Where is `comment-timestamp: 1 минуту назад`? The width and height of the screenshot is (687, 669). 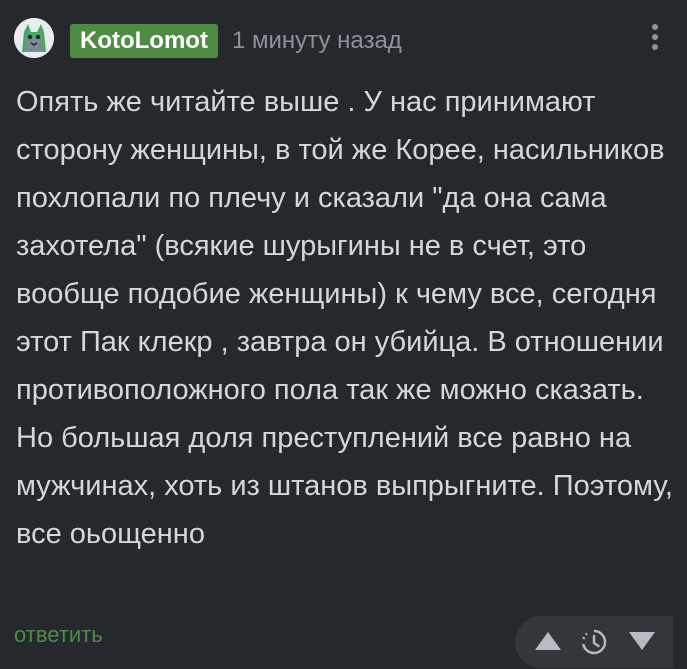
comment-timestamp: 1 минуту назад is located at coordinates (317, 40).